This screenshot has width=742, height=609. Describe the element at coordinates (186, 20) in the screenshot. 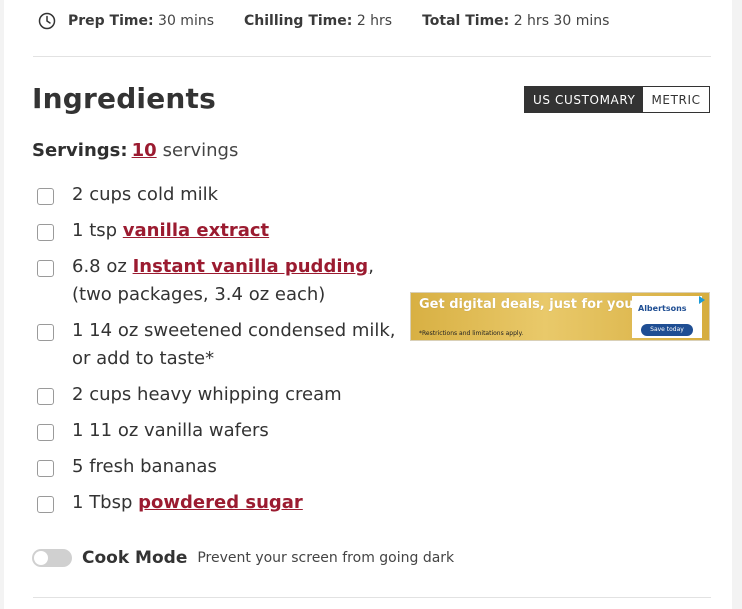

I see `prep-time-value: 30 mins` at that location.